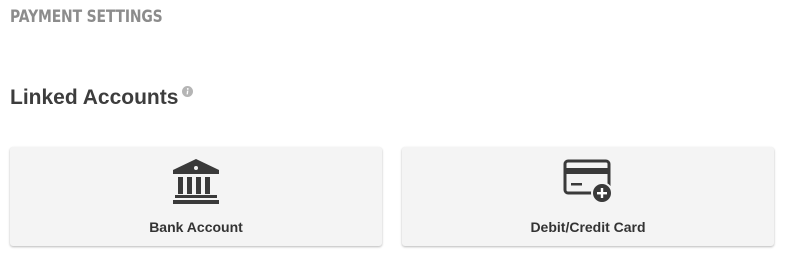 The height and width of the screenshot is (256, 787). I want to click on credit-card-add-icon, so click(588, 181).